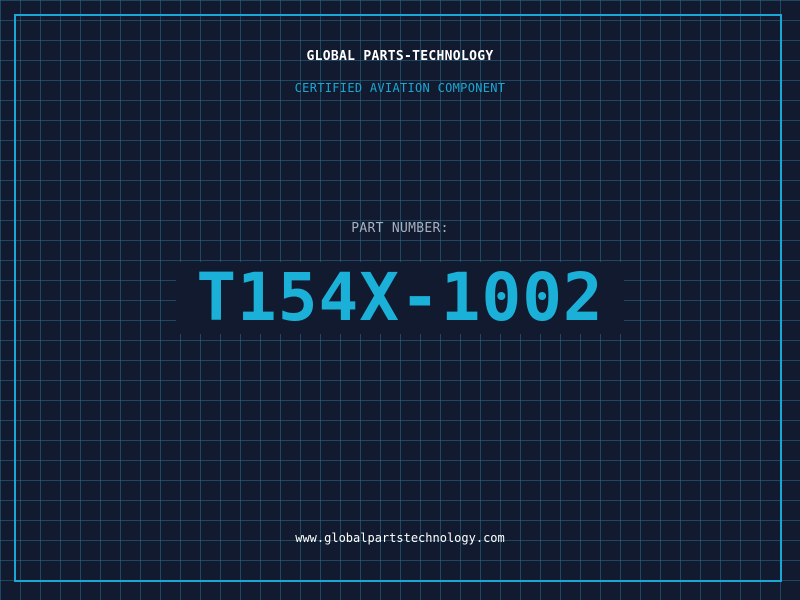  What do you see at coordinates (400, 56) in the screenshot?
I see `company-name: GLOBAL PARTS-TECHNOLOGY` at bounding box center [400, 56].